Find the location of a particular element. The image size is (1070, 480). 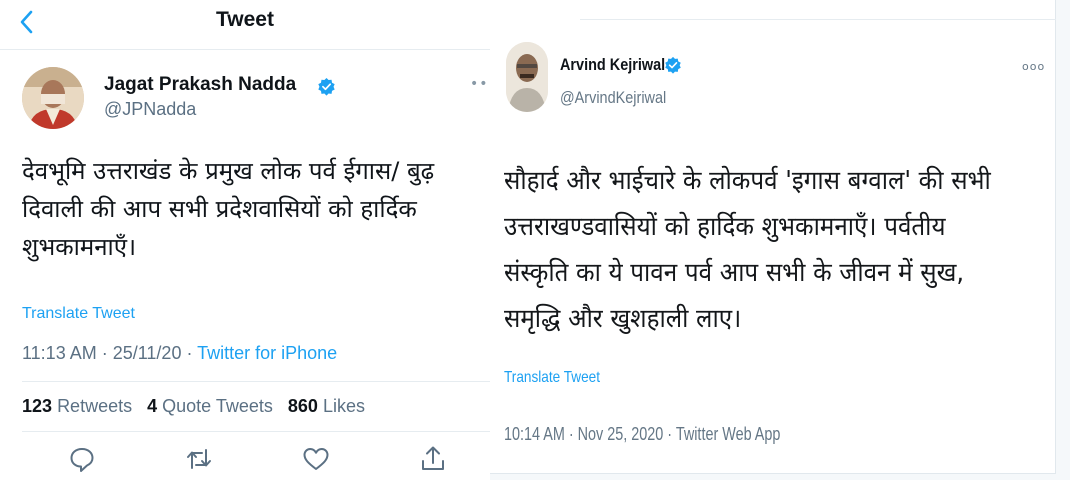

quote-label: Quote Tweets is located at coordinates (217, 406).